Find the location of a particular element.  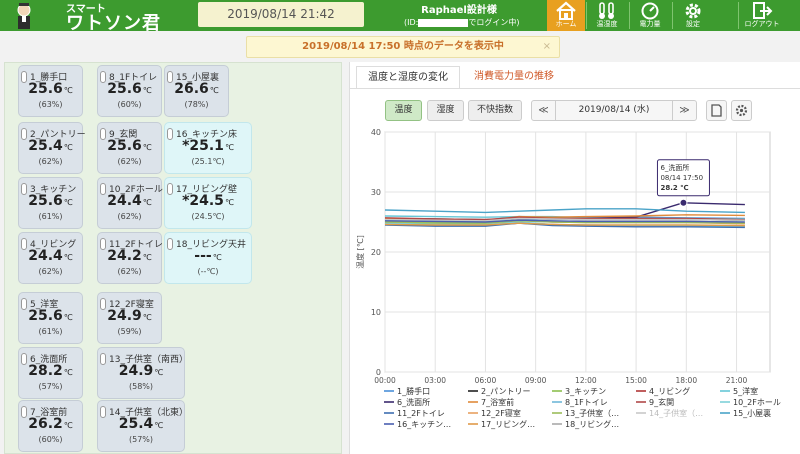

nav-home-label: ホーム is located at coordinates (566, 24).